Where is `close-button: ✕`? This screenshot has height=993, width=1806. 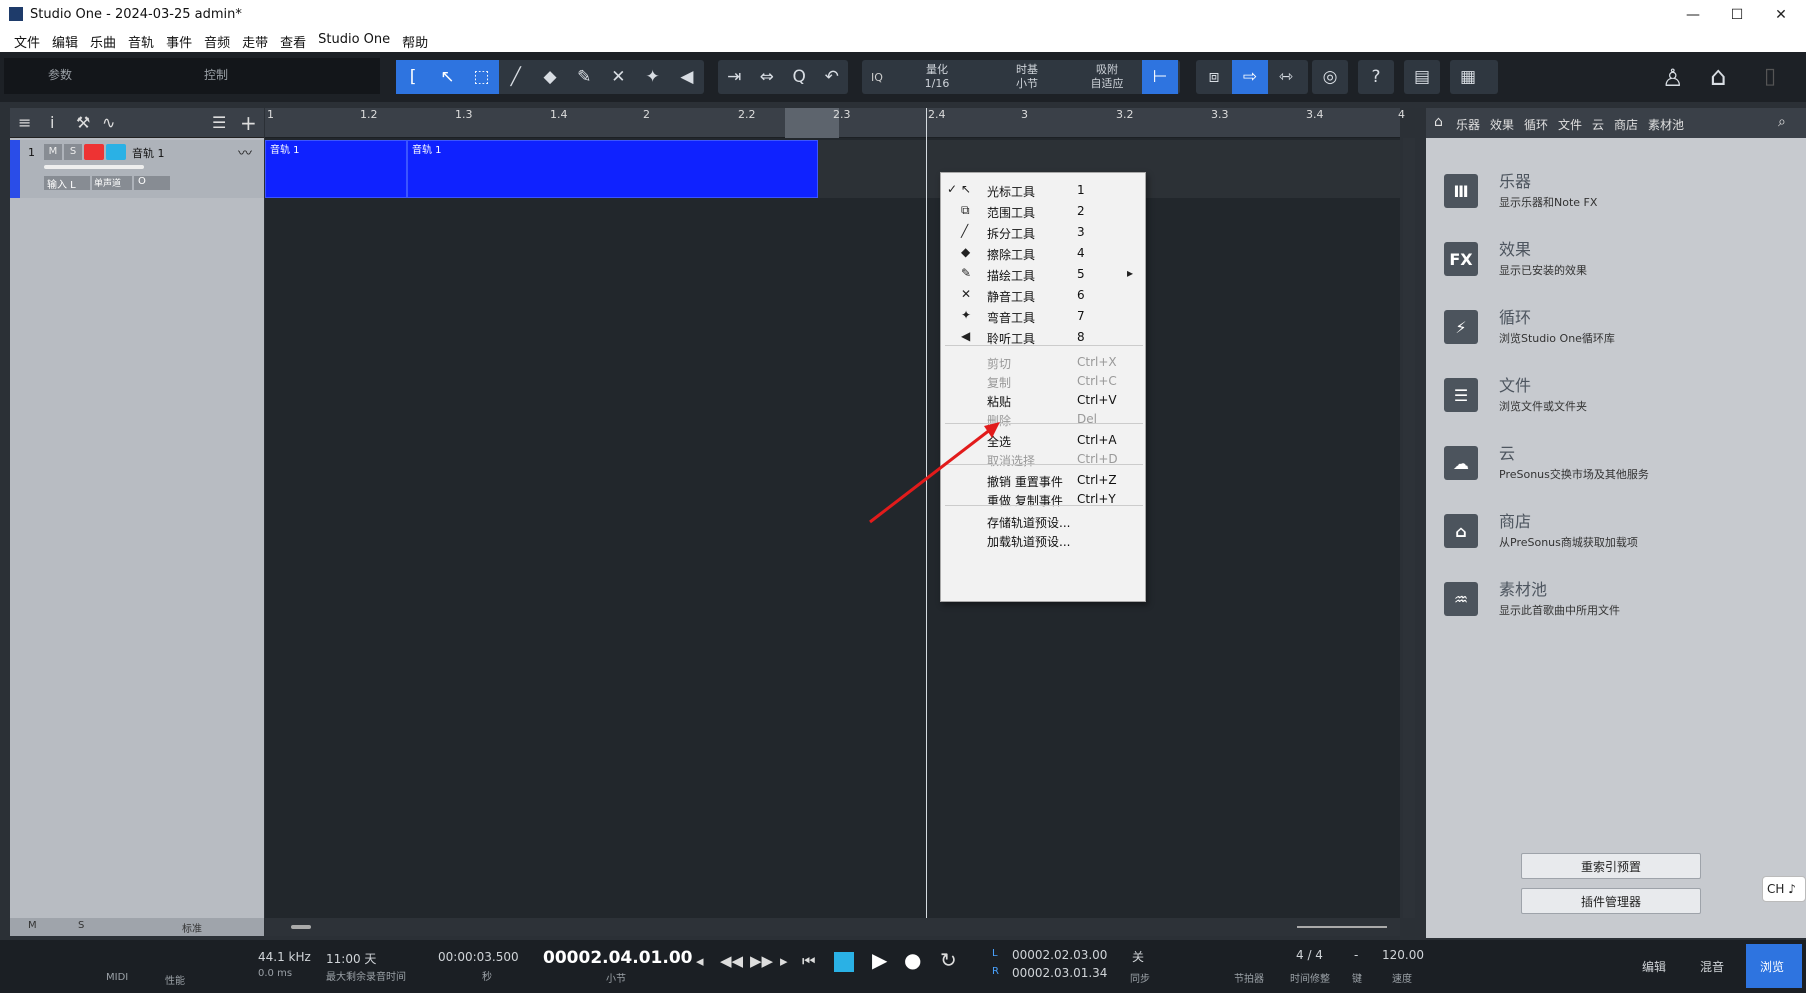
close-button: ✕ is located at coordinates (1781, 15).